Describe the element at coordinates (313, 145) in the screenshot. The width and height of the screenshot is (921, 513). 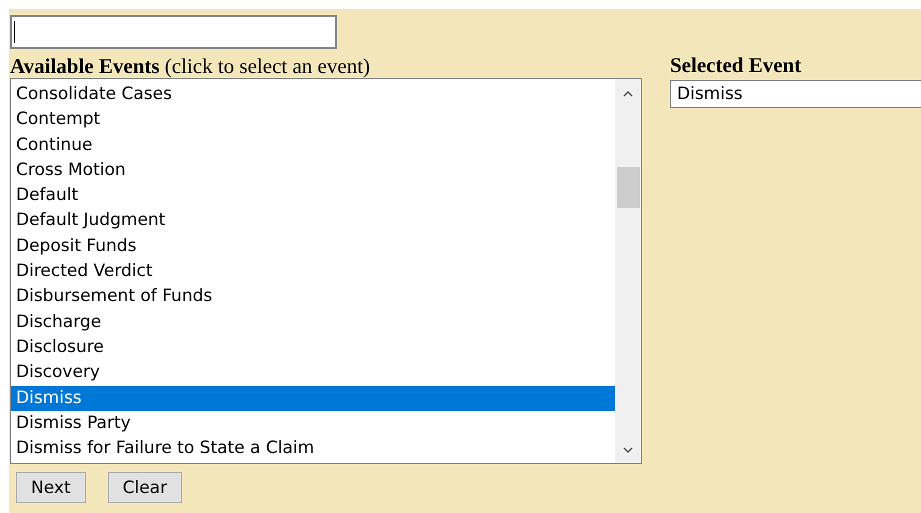
I see `event-list-item: Continue` at that location.